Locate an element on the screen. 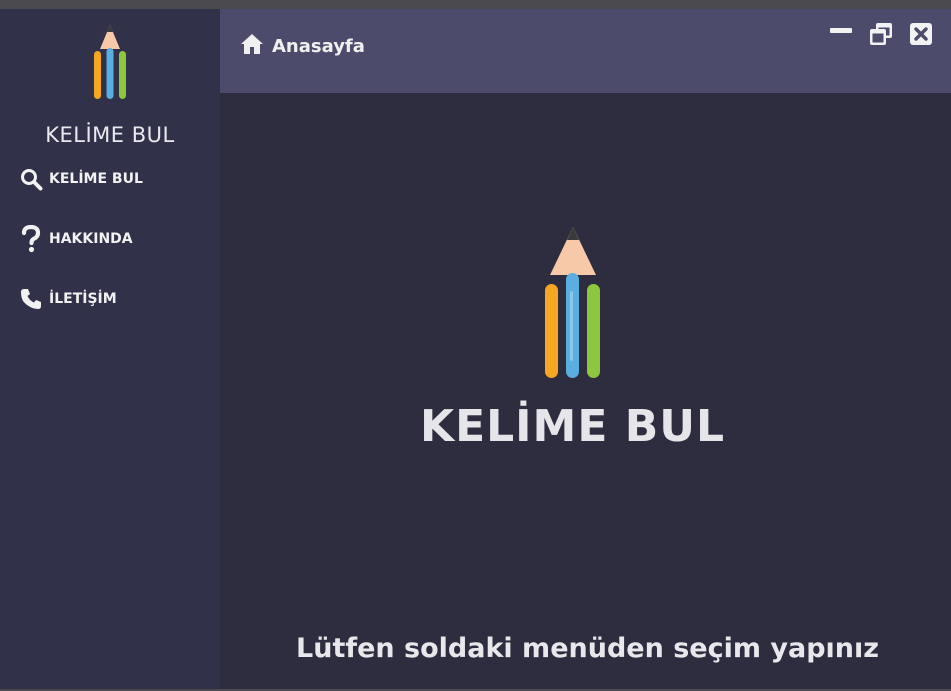 The width and height of the screenshot is (951, 691). restore-icon is located at coordinates (881, 36).